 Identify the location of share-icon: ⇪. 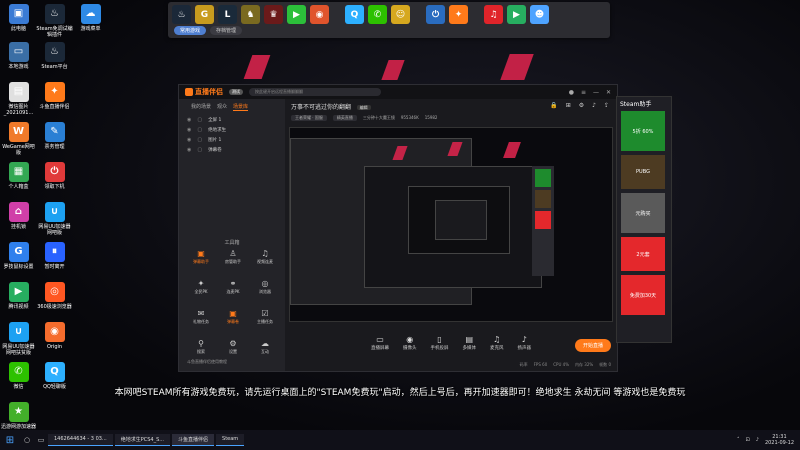
(606, 105).